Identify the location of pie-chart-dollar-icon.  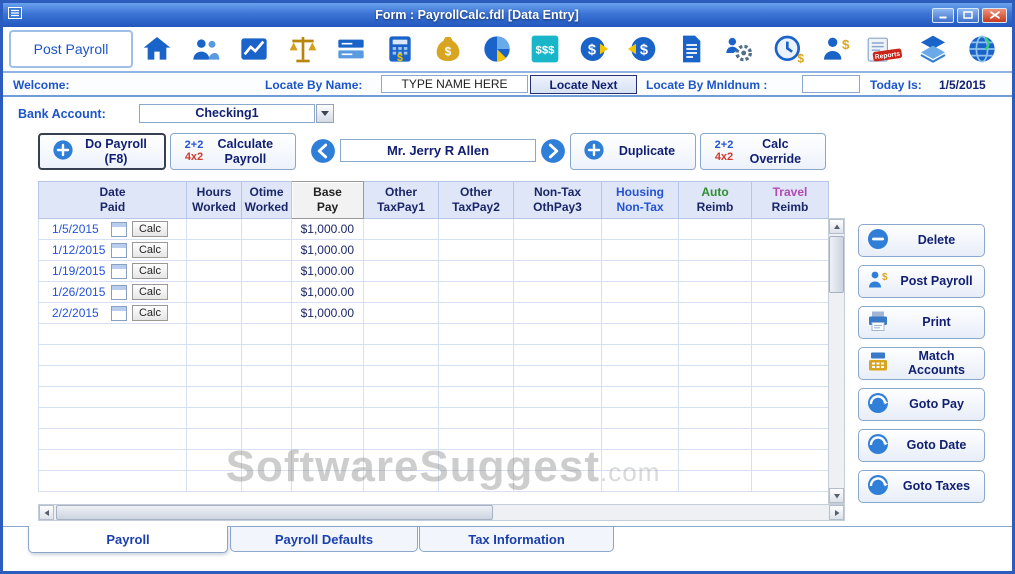
(497, 49).